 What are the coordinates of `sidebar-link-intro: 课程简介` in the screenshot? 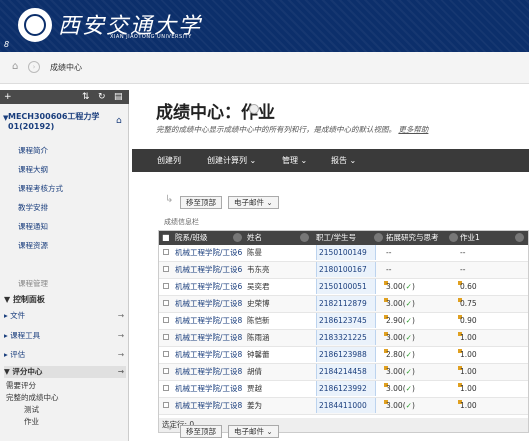 It's located at (33, 151).